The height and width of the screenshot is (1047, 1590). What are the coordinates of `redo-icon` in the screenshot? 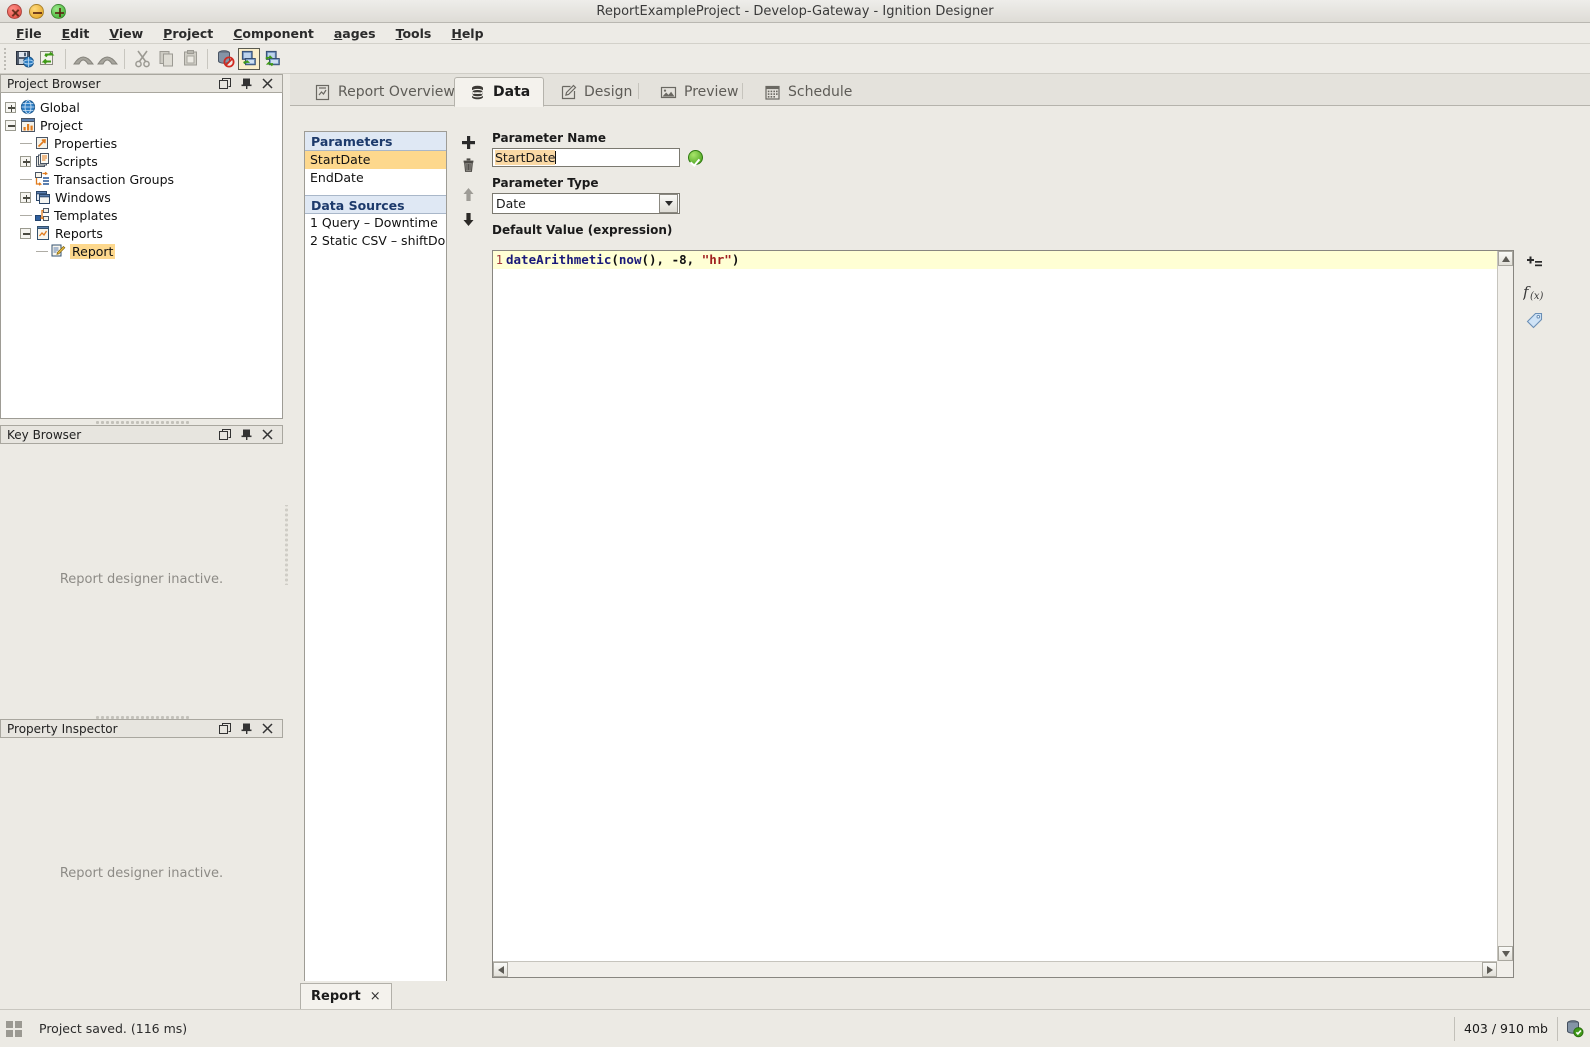 It's located at (107, 59).